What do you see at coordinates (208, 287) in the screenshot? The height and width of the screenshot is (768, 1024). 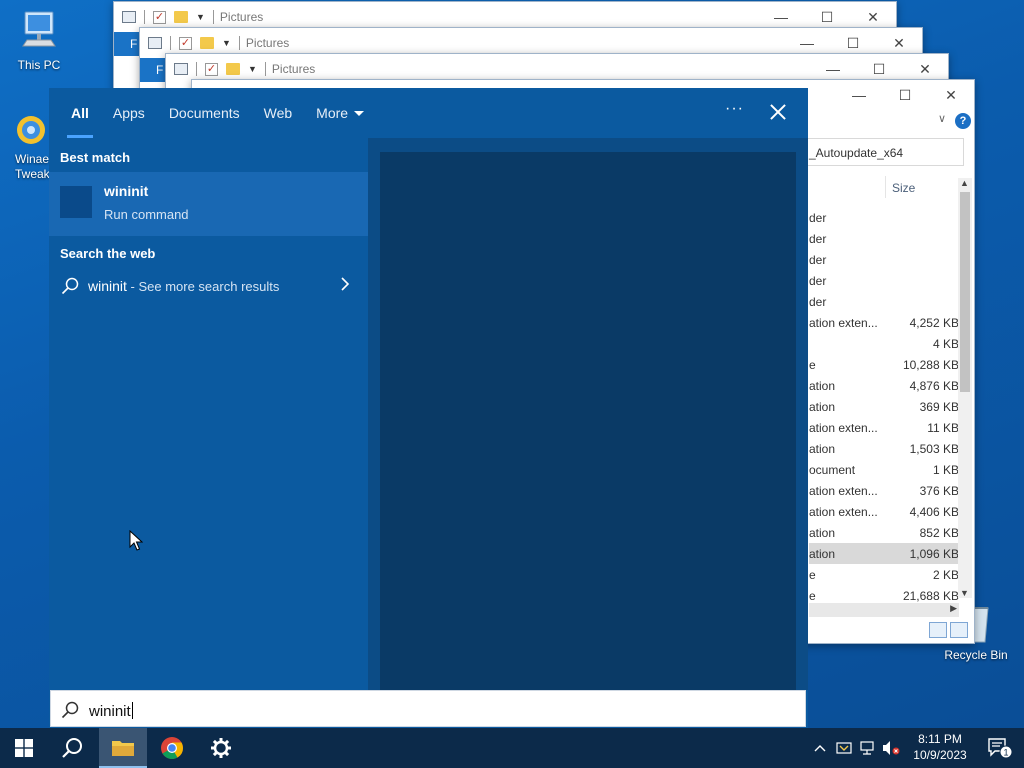 I see `web-search-result: wininit - See more search results` at bounding box center [208, 287].